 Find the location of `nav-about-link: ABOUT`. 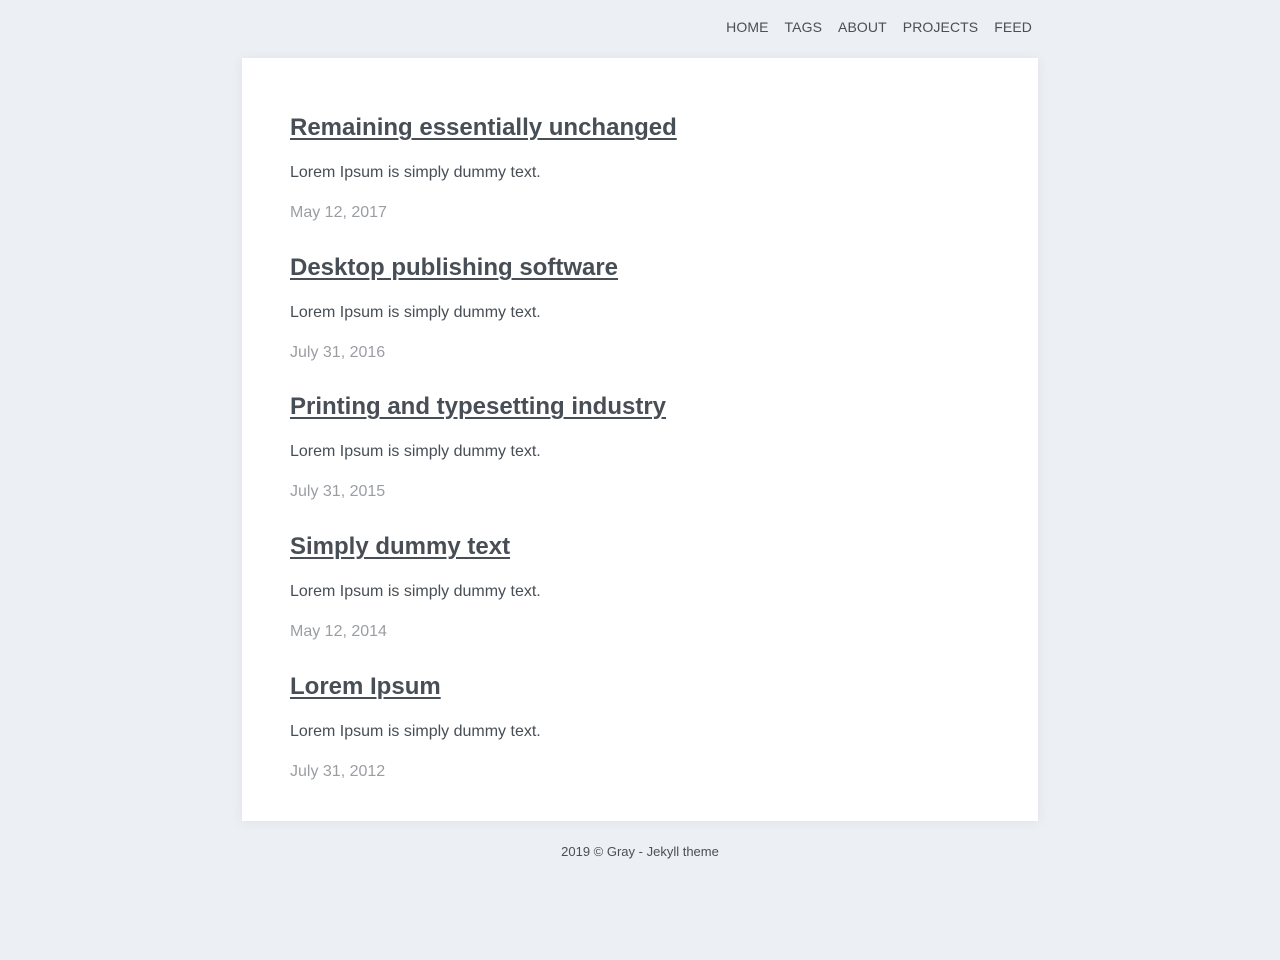

nav-about-link: ABOUT is located at coordinates (862, 27).